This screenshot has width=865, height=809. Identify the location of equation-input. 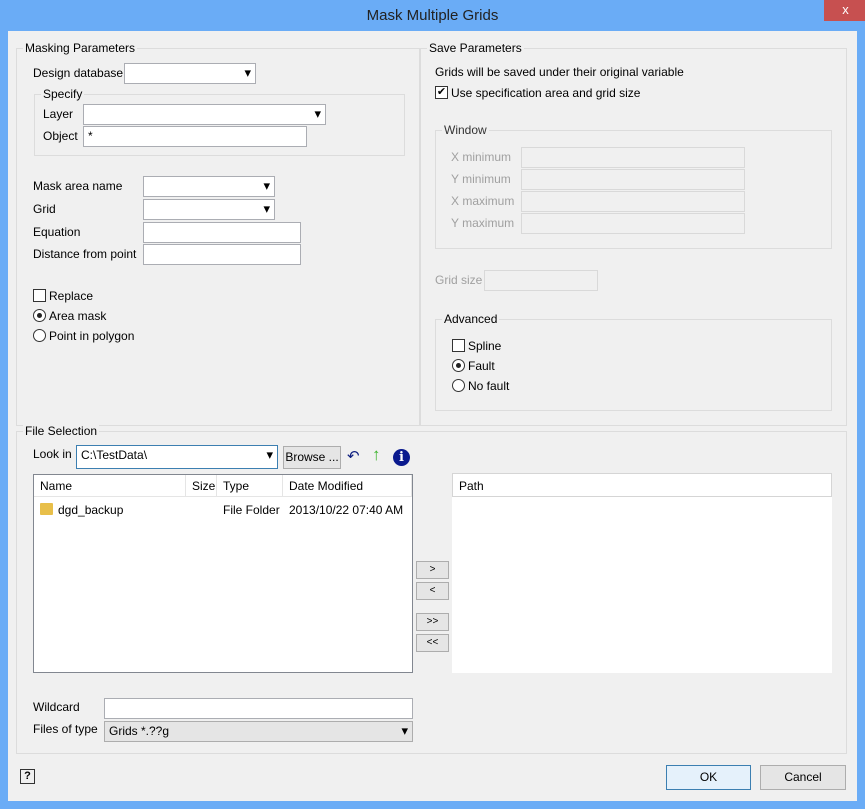
(222, 232).